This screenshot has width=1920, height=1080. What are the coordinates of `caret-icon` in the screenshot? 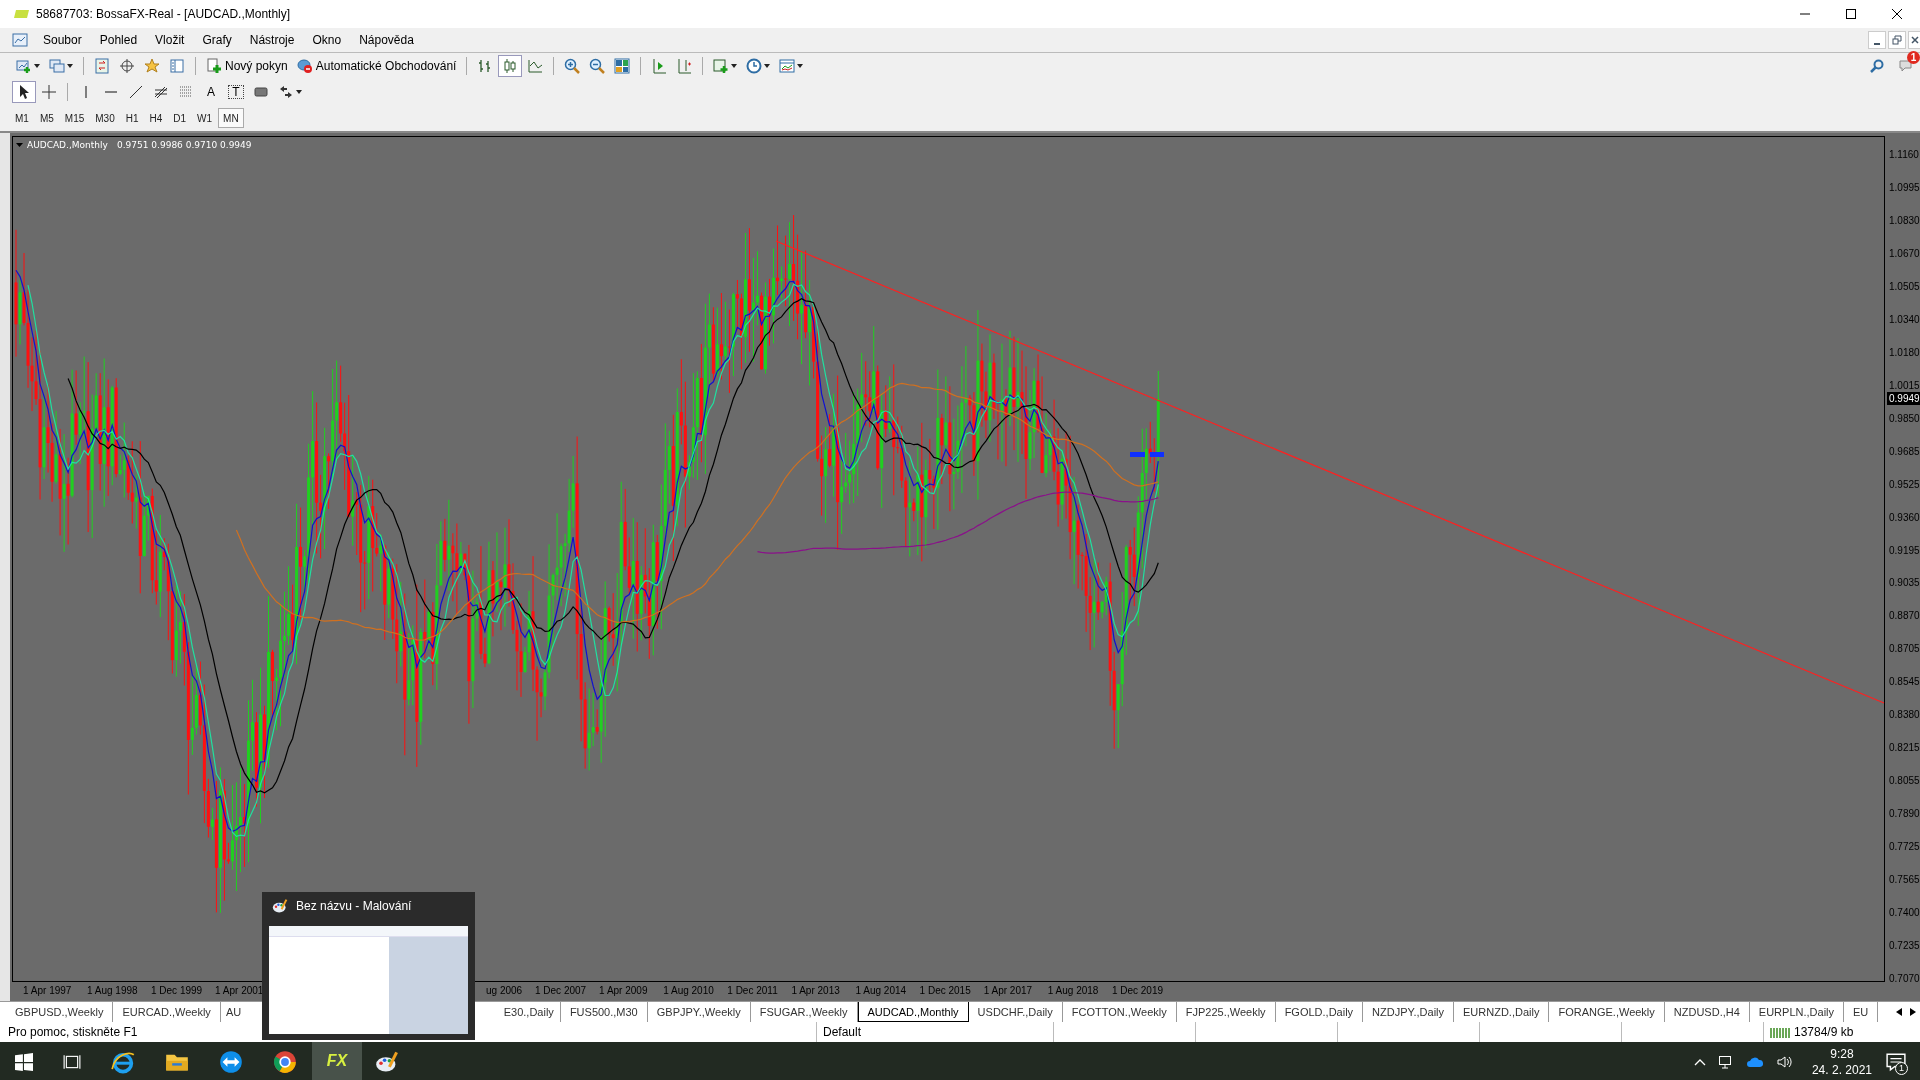 It's located at (734, 66).